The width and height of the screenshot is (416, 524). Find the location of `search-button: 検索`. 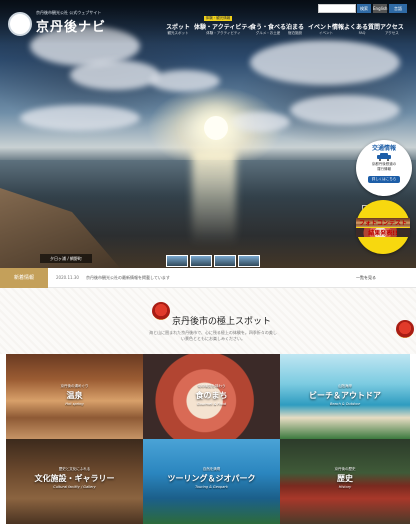

search-button: 検索 is located at coordinates (364, 8).